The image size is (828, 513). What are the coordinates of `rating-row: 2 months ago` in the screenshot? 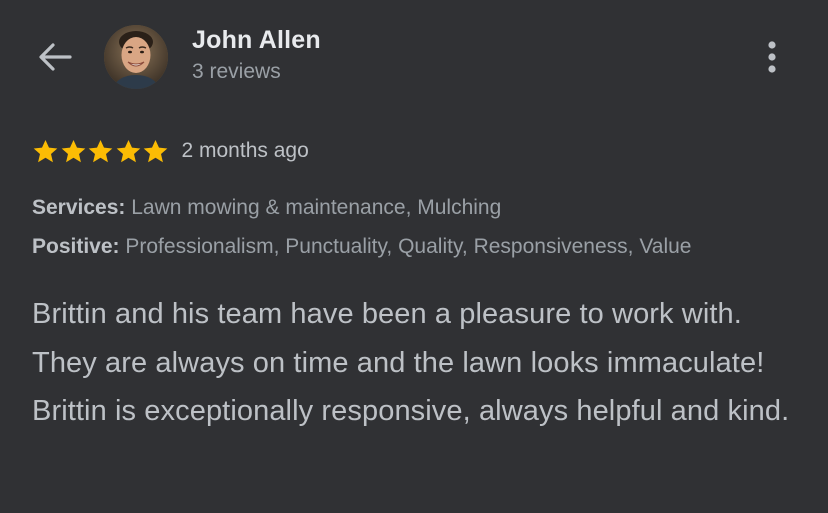 It's located at (170, 151).